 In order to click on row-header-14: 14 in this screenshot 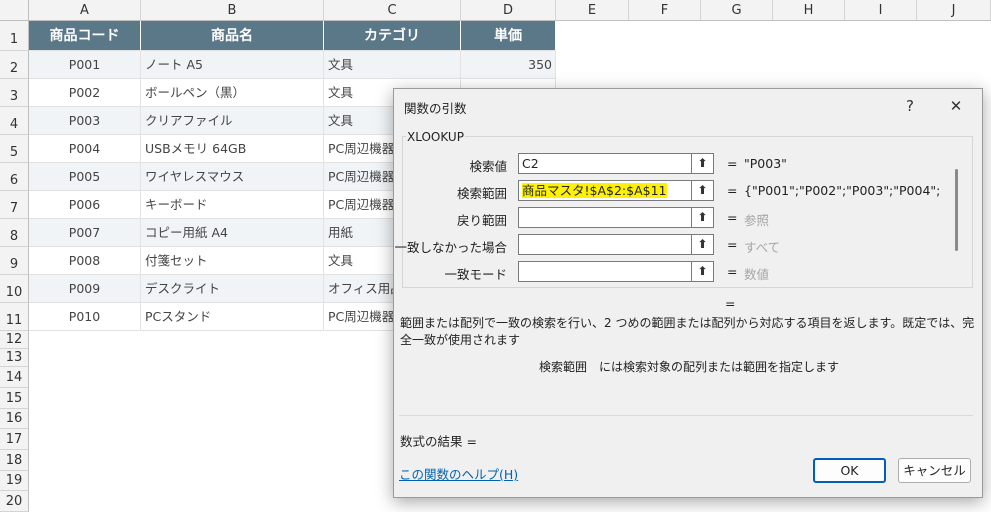, I will do `click(14, 377)`.